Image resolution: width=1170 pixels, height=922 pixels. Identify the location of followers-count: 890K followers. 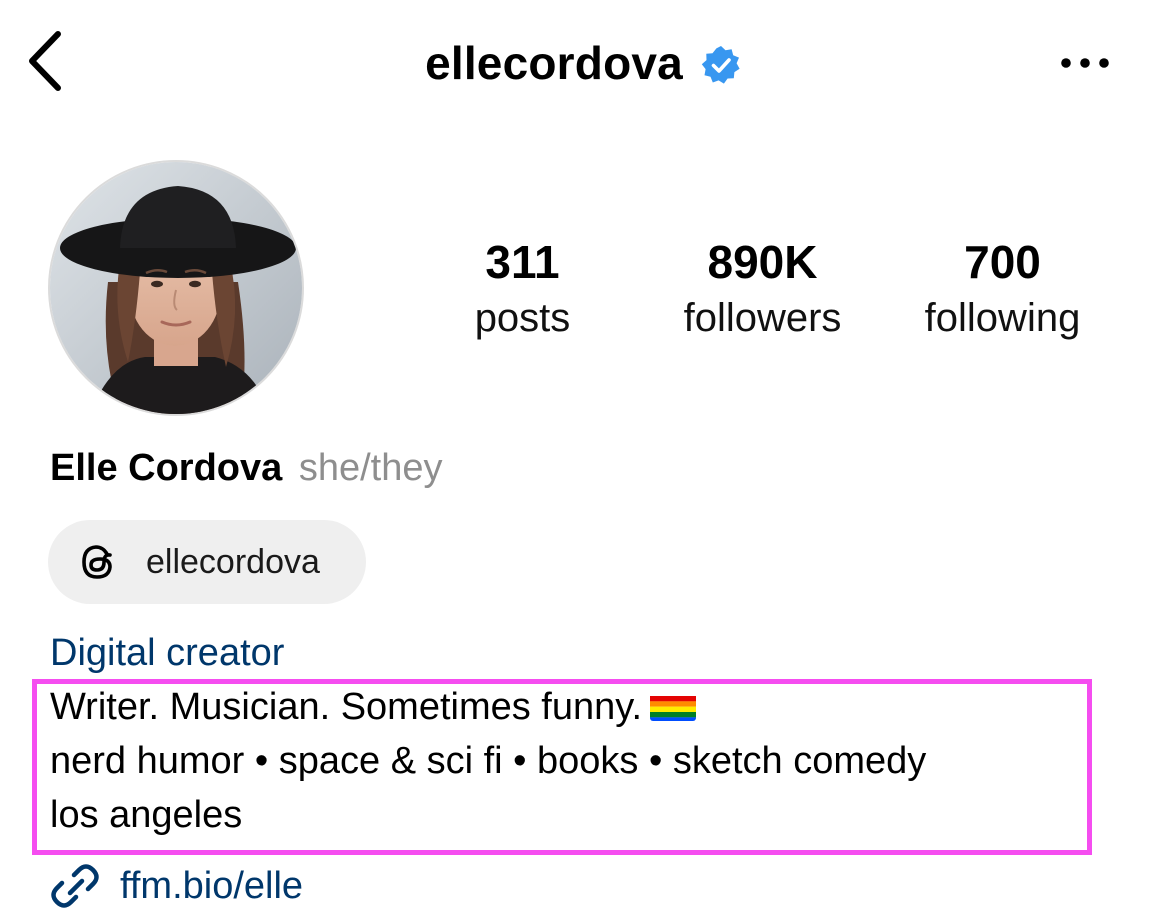
(762, 288).